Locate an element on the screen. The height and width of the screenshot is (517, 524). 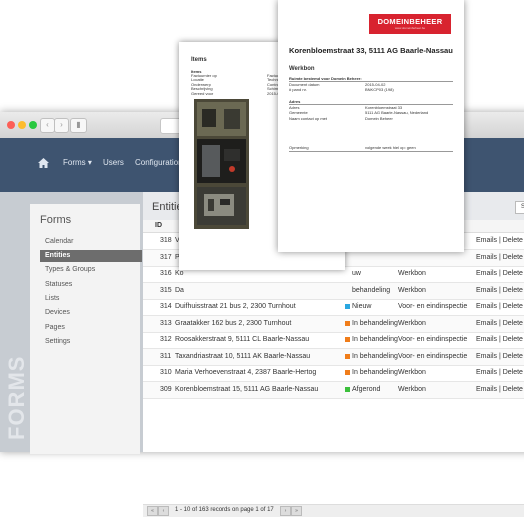
section3-row: Opmerking volgende week hiel op: geen is located at coordinates (371, 148).